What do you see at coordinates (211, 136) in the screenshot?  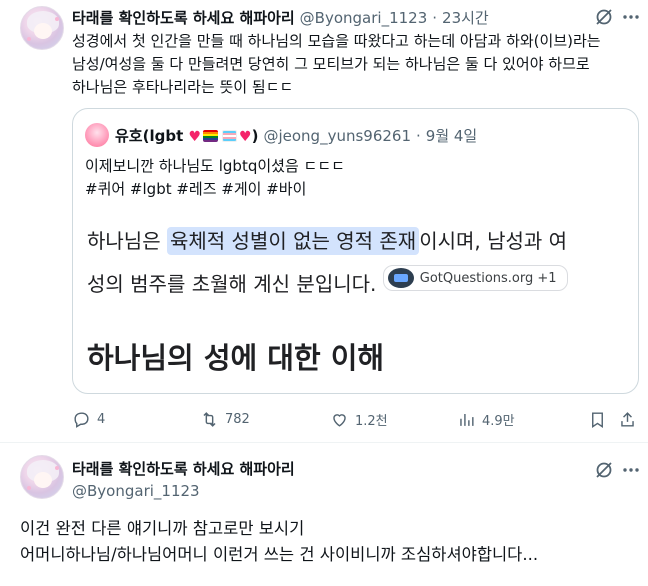 I see `rainbow-flag-icon` at bounding box center [211, 136].